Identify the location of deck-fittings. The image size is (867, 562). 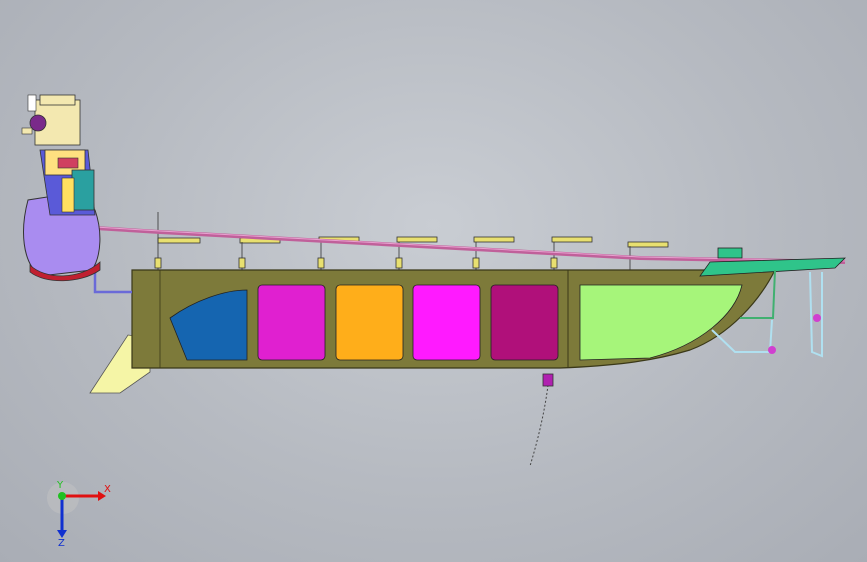
(411, 241).